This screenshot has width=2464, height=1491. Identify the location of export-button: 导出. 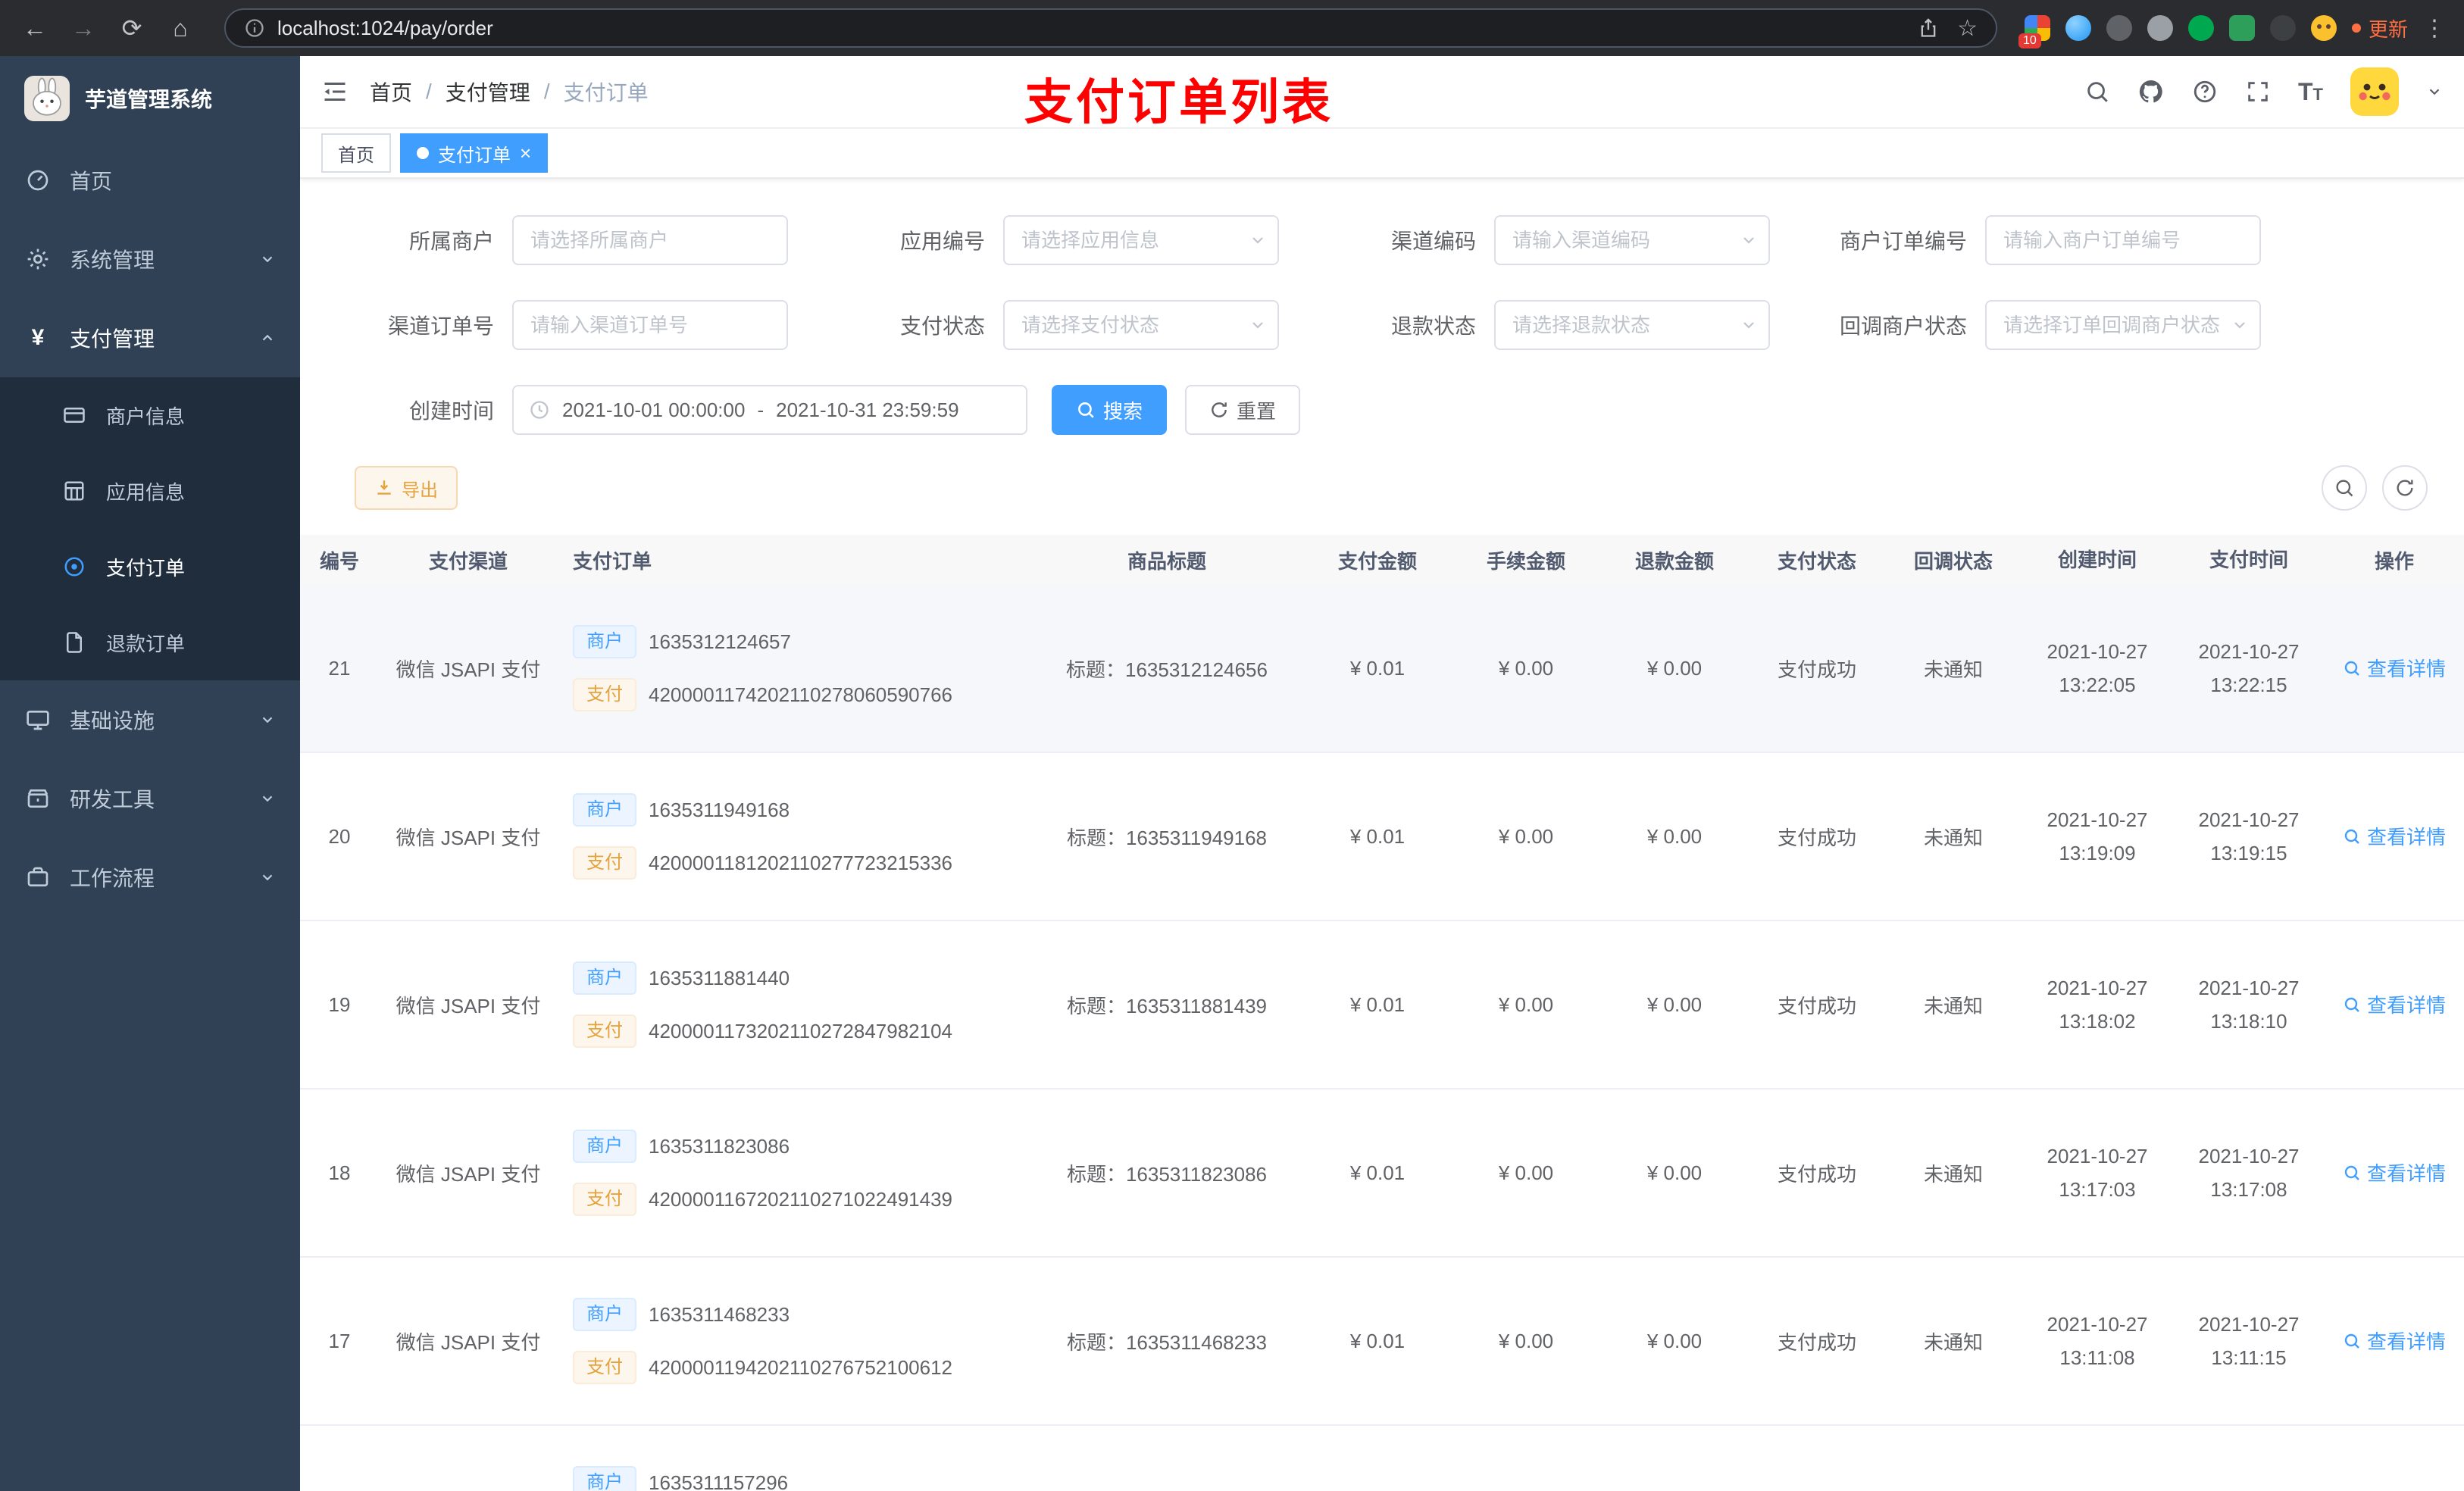
(406, 488).